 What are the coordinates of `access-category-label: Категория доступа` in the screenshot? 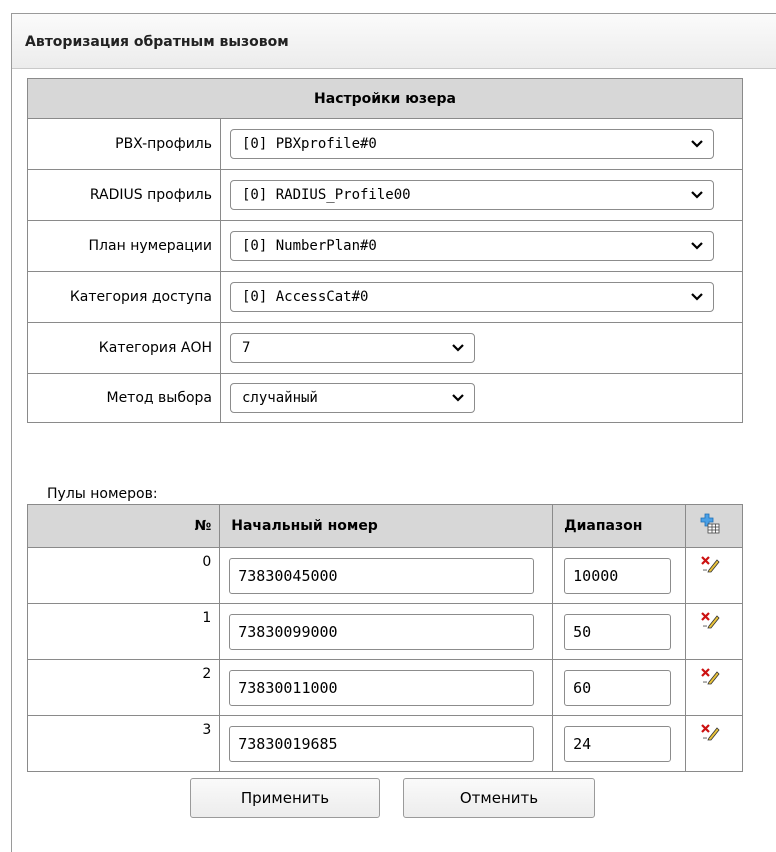 It's located at (124, 297).